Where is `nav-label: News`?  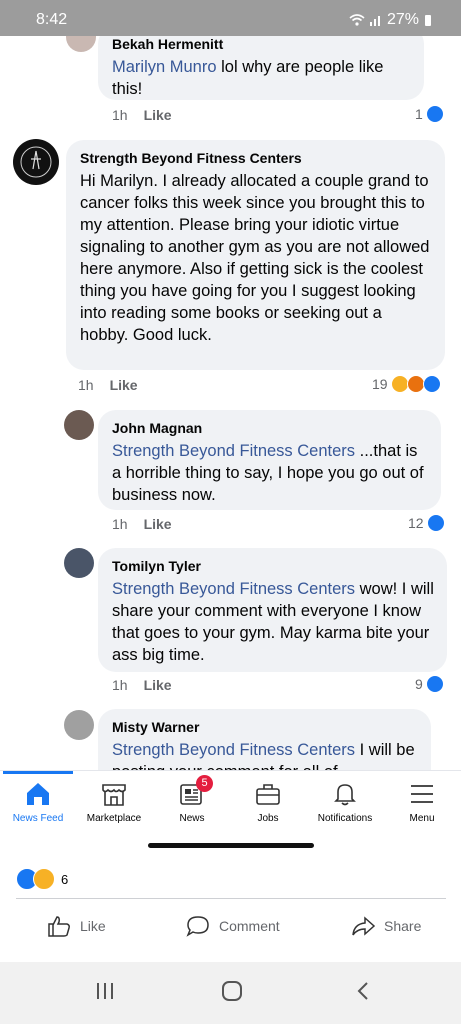 nav-label: News is located at coordinates (192, 818).